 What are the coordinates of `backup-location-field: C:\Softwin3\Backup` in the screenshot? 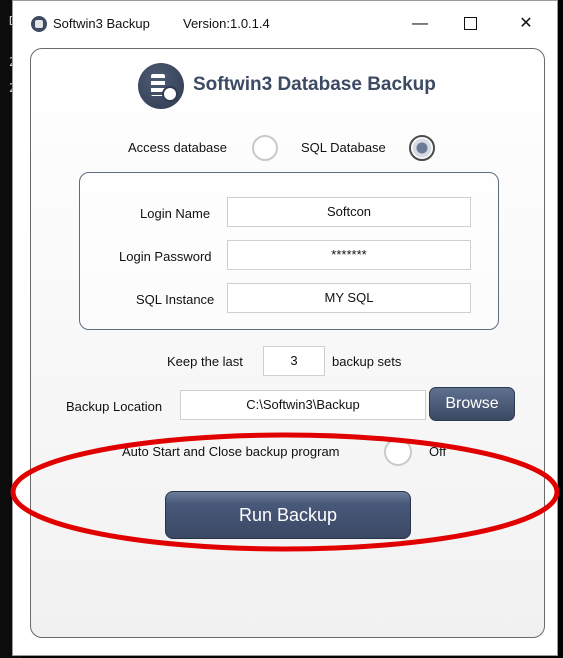 It's located at (303, 405).